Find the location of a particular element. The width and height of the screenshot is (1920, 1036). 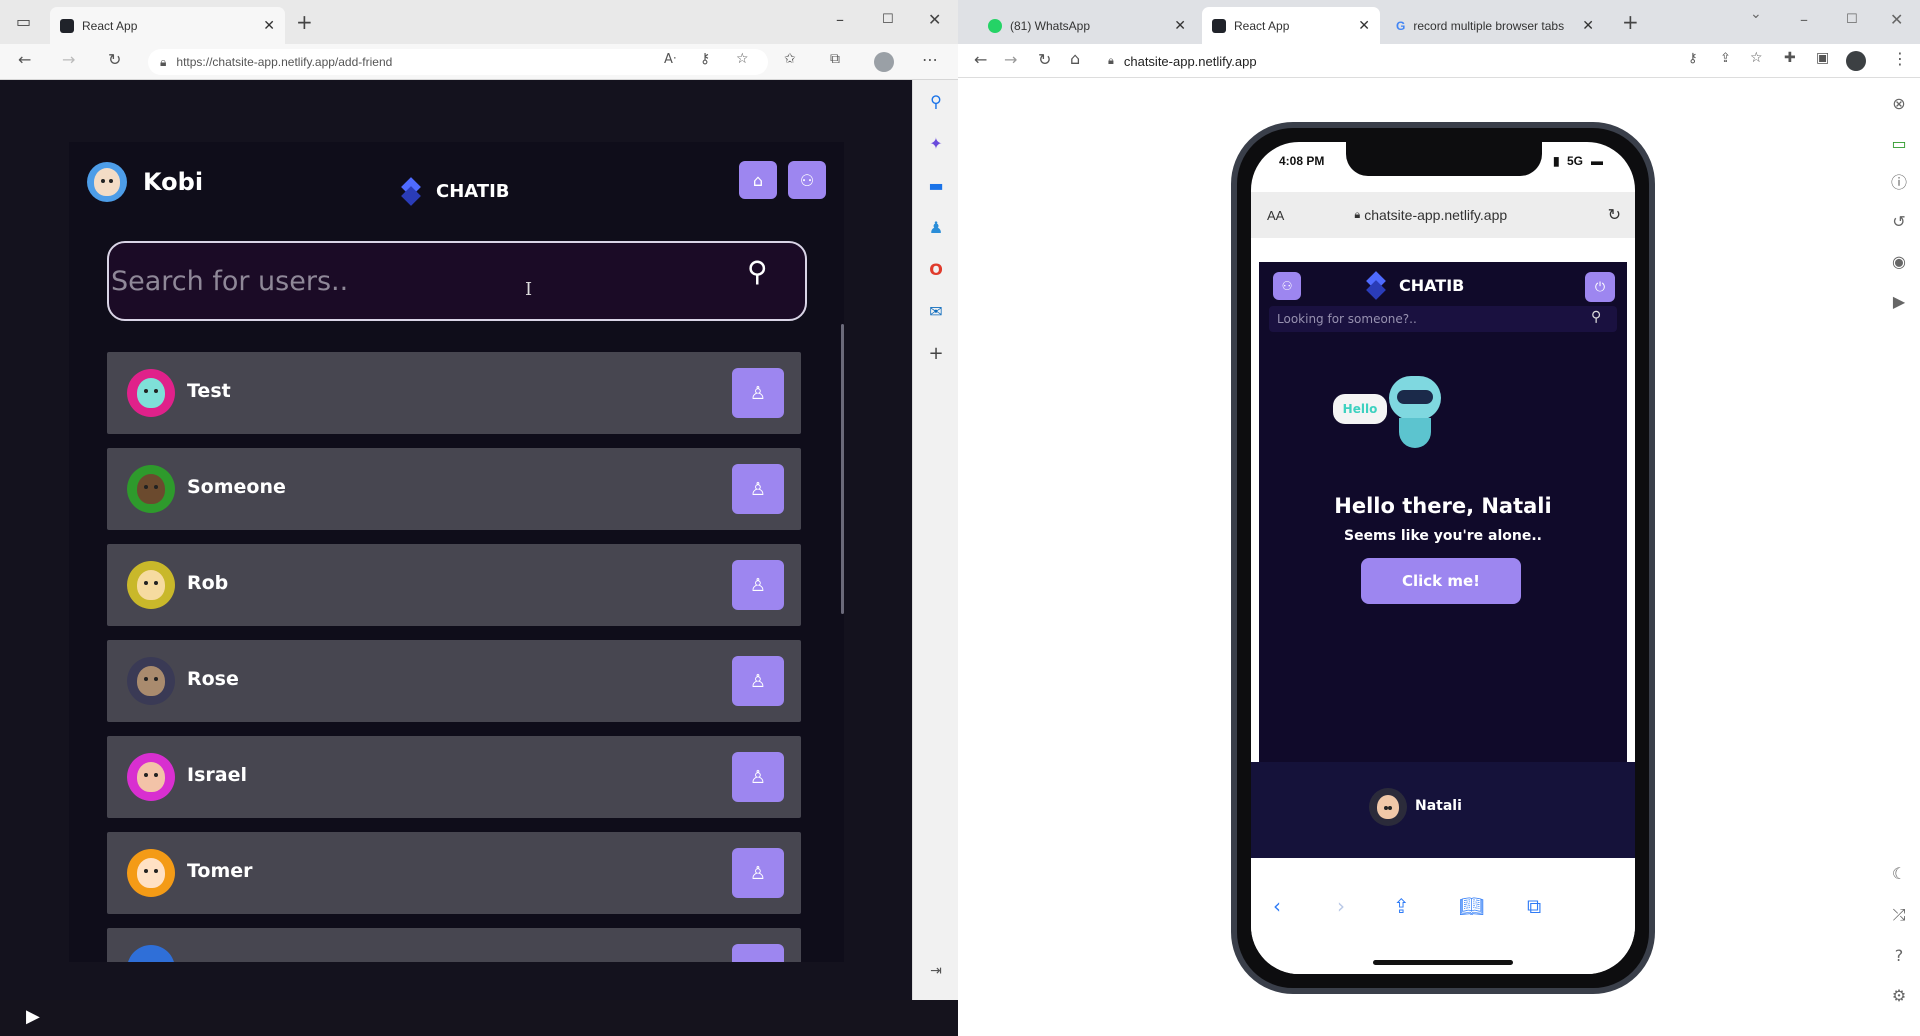

favorite-icon: ☆ is located at coordinates (742, 59).